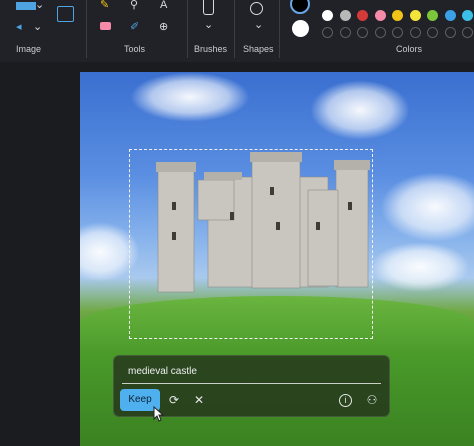 The height and width of the screenshot is (446, 474). I want to click on group-label-tools: Tools, so click(135, 49).